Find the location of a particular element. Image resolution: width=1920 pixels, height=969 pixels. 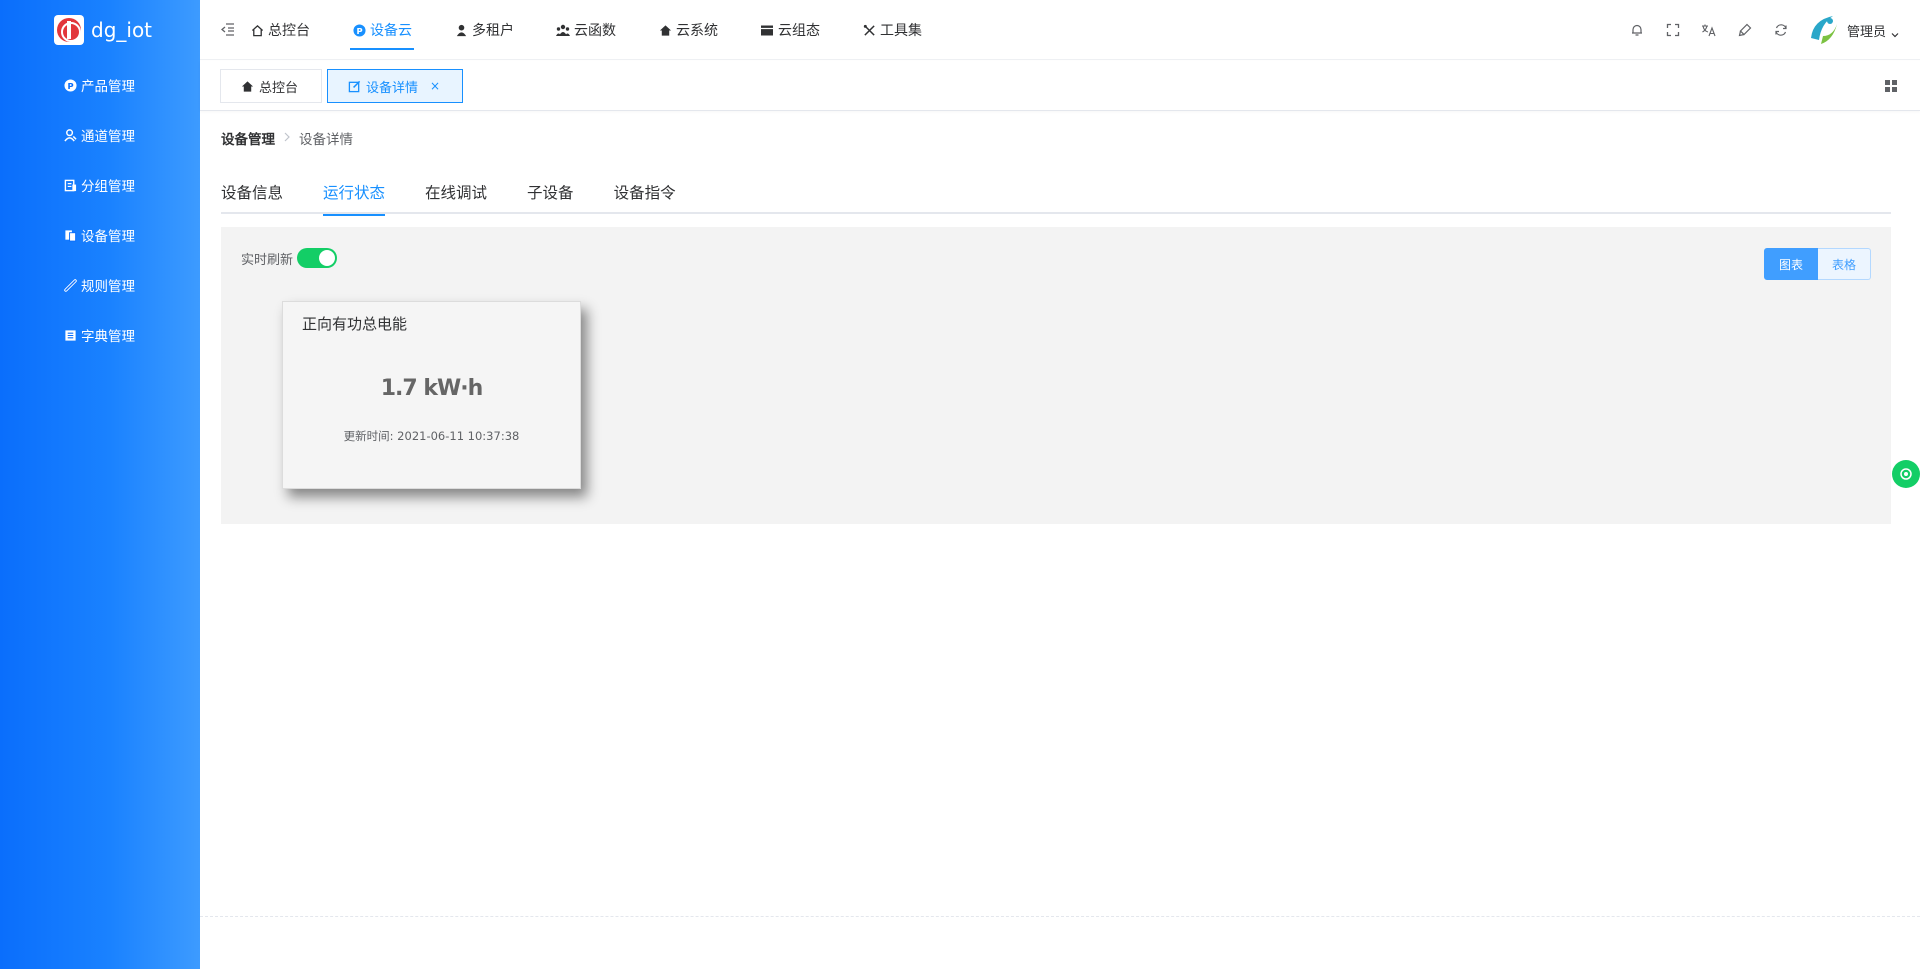

tab-device-info: 设备信息 is located at coordinates (252, 192).